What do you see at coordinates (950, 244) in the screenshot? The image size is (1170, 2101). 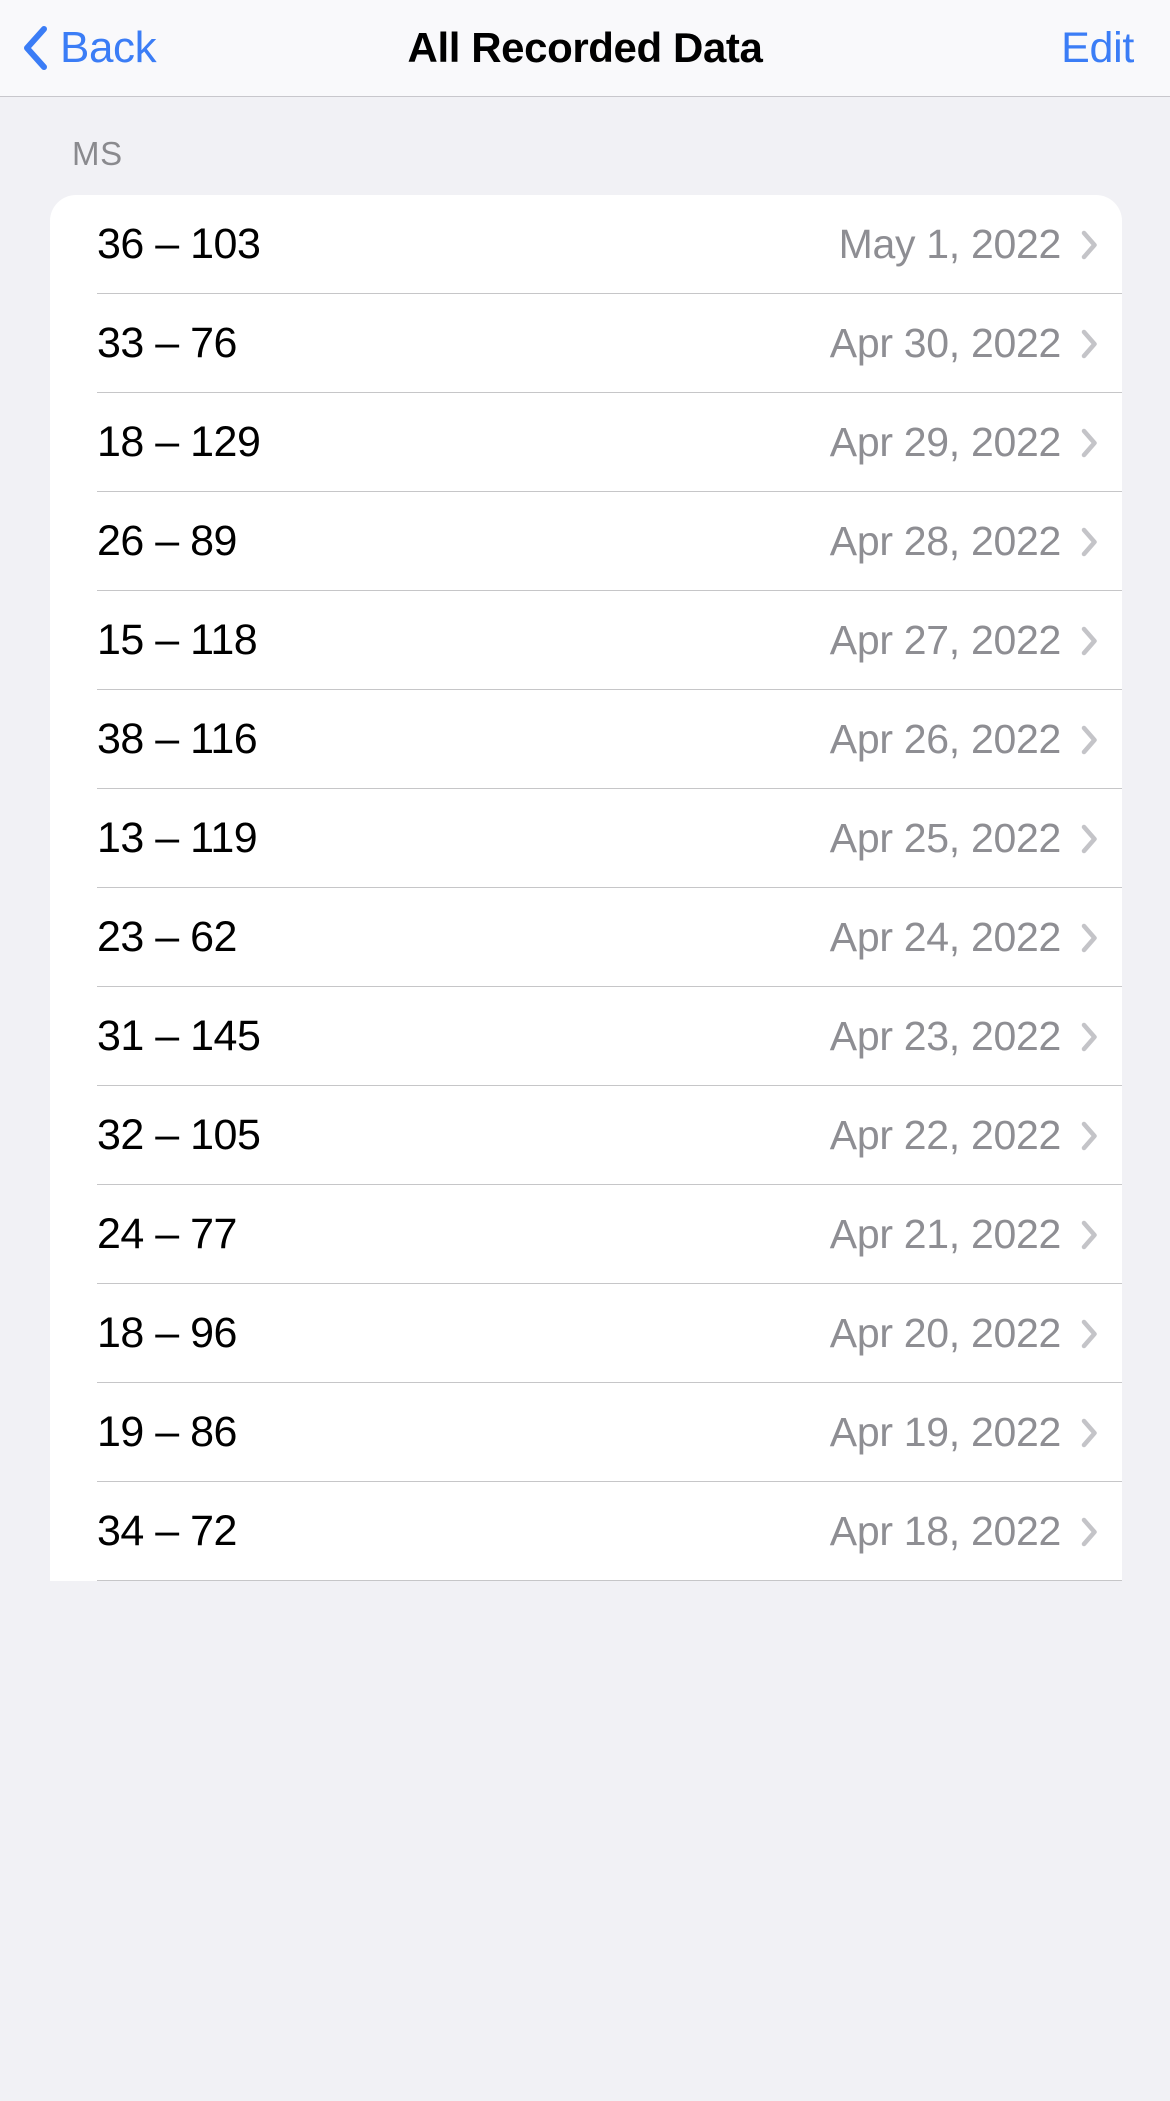 I see `row-date: May 1, 2022` at bounding box center [950, 244].